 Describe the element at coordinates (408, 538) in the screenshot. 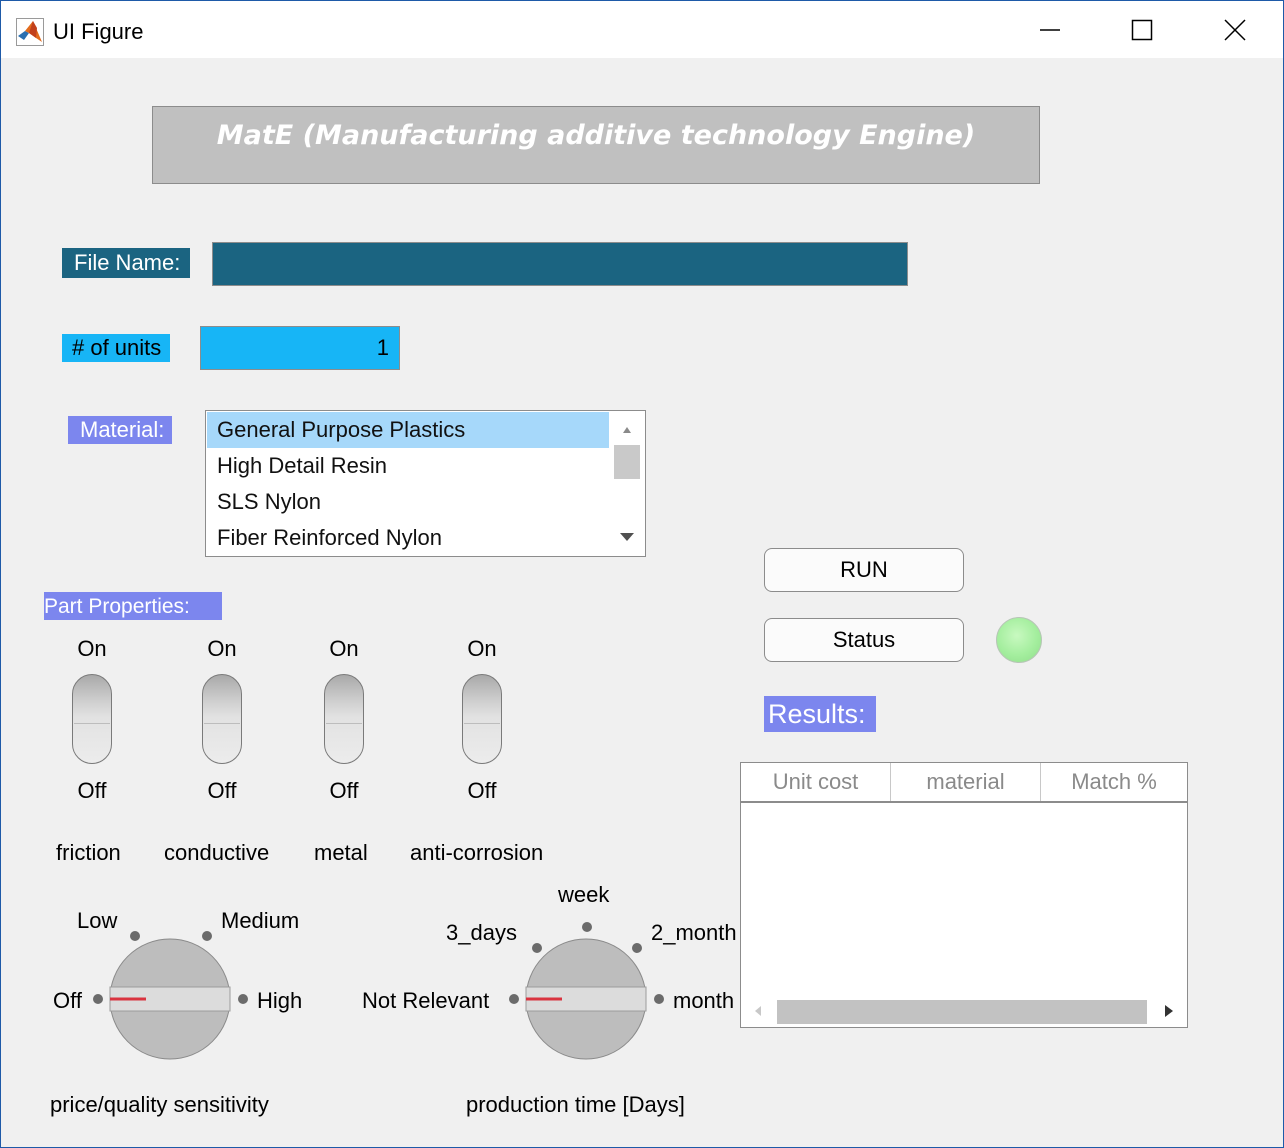

I see `material-option-fiber-reinforced-nylon: Fiber Reinforced Nylon` at that location.